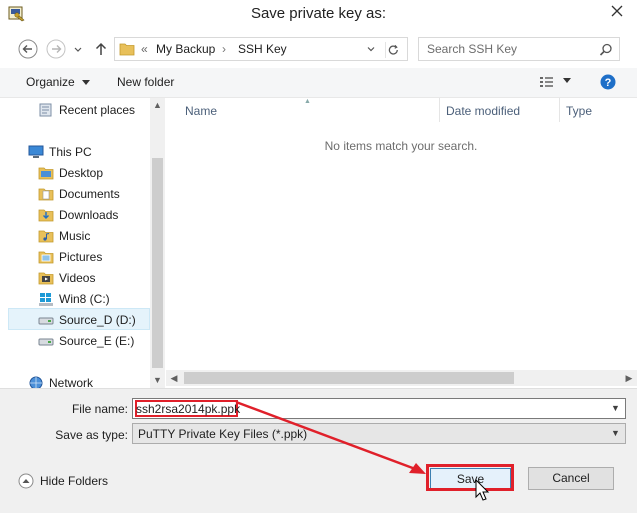 The image size is (637, 513). What do you see at coordinates (307, 101) in the screenshot?
I see `sort-indicator-icon: ▲` at bounding box center [307, 101].